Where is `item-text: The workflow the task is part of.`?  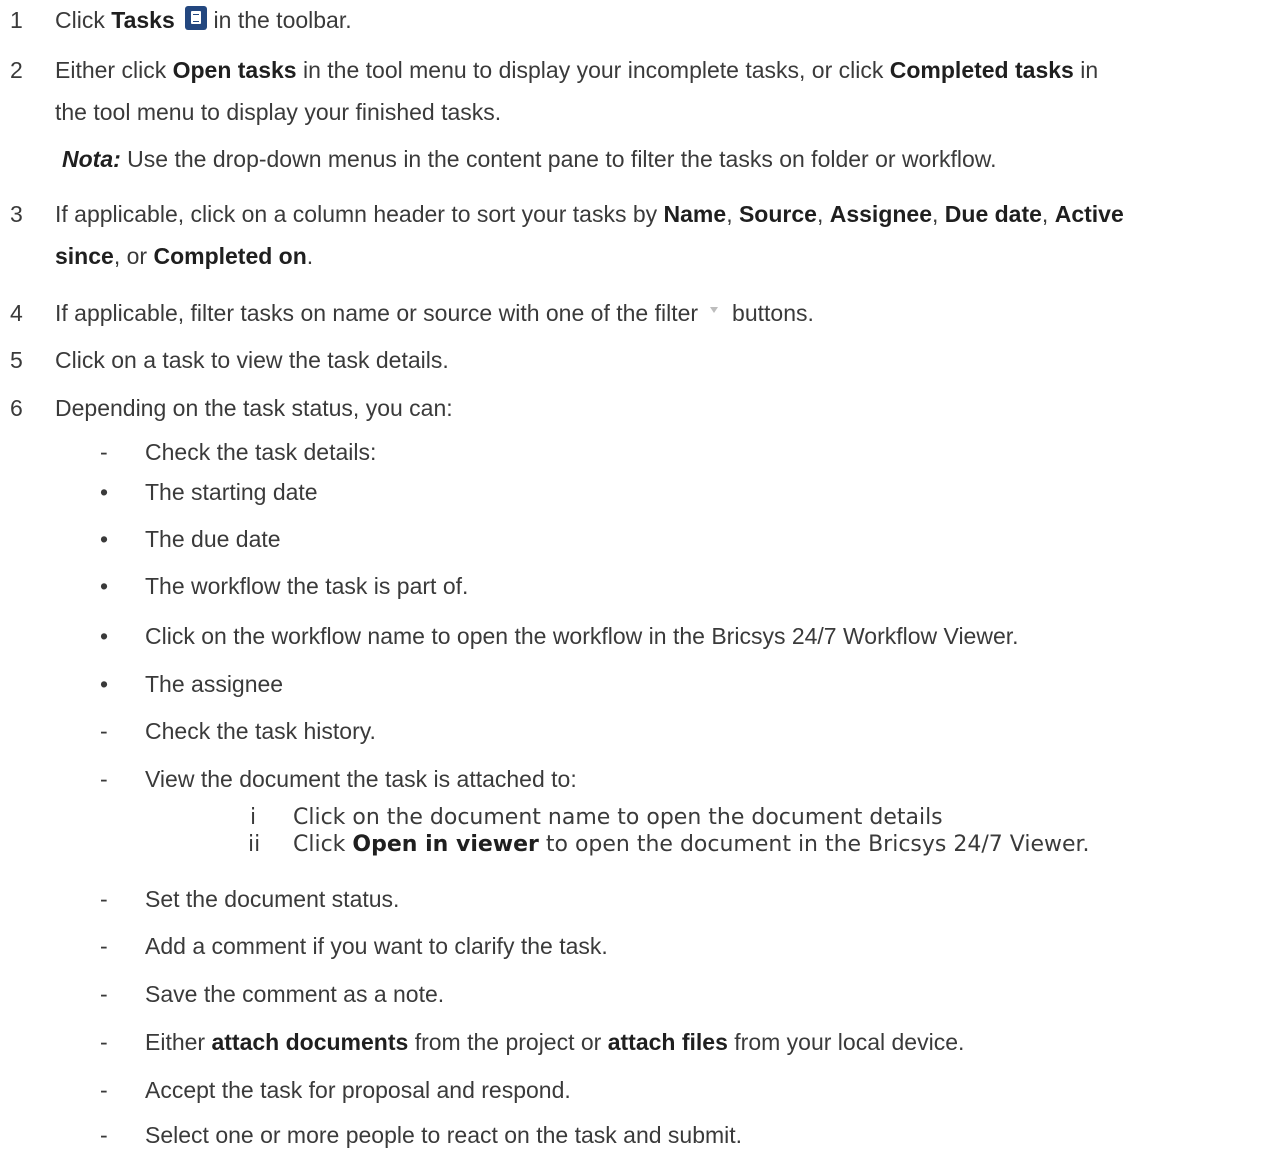
item-text: The workflow the task is part of. is located at coordinates (307, 586).